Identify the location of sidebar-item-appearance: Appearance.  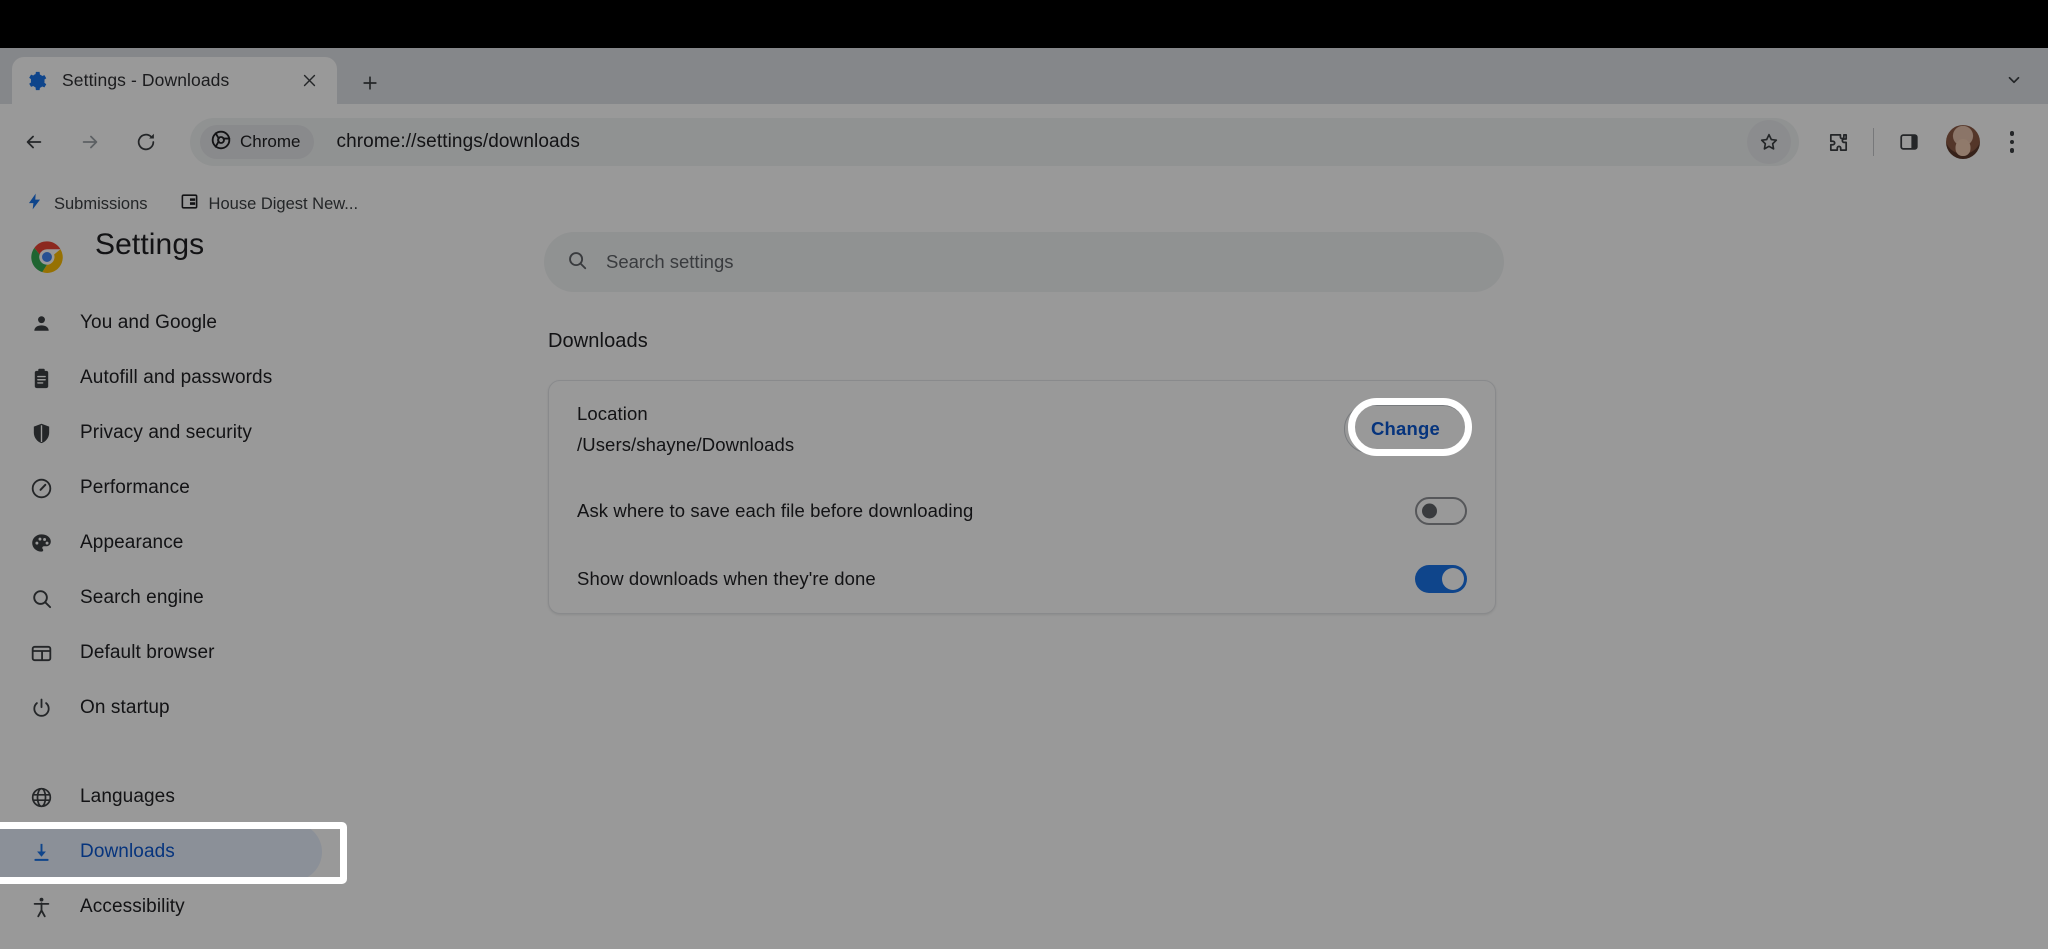
(215, 543).